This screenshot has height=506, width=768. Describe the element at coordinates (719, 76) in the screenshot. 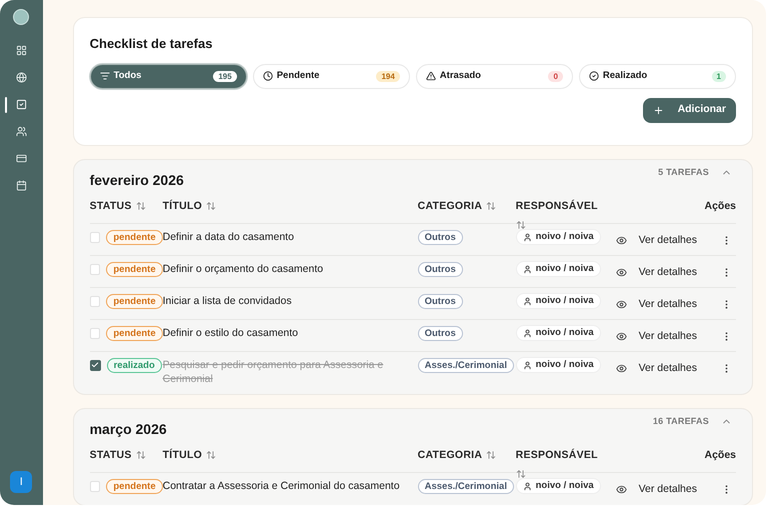

I see `count-badge: 1` at that location.